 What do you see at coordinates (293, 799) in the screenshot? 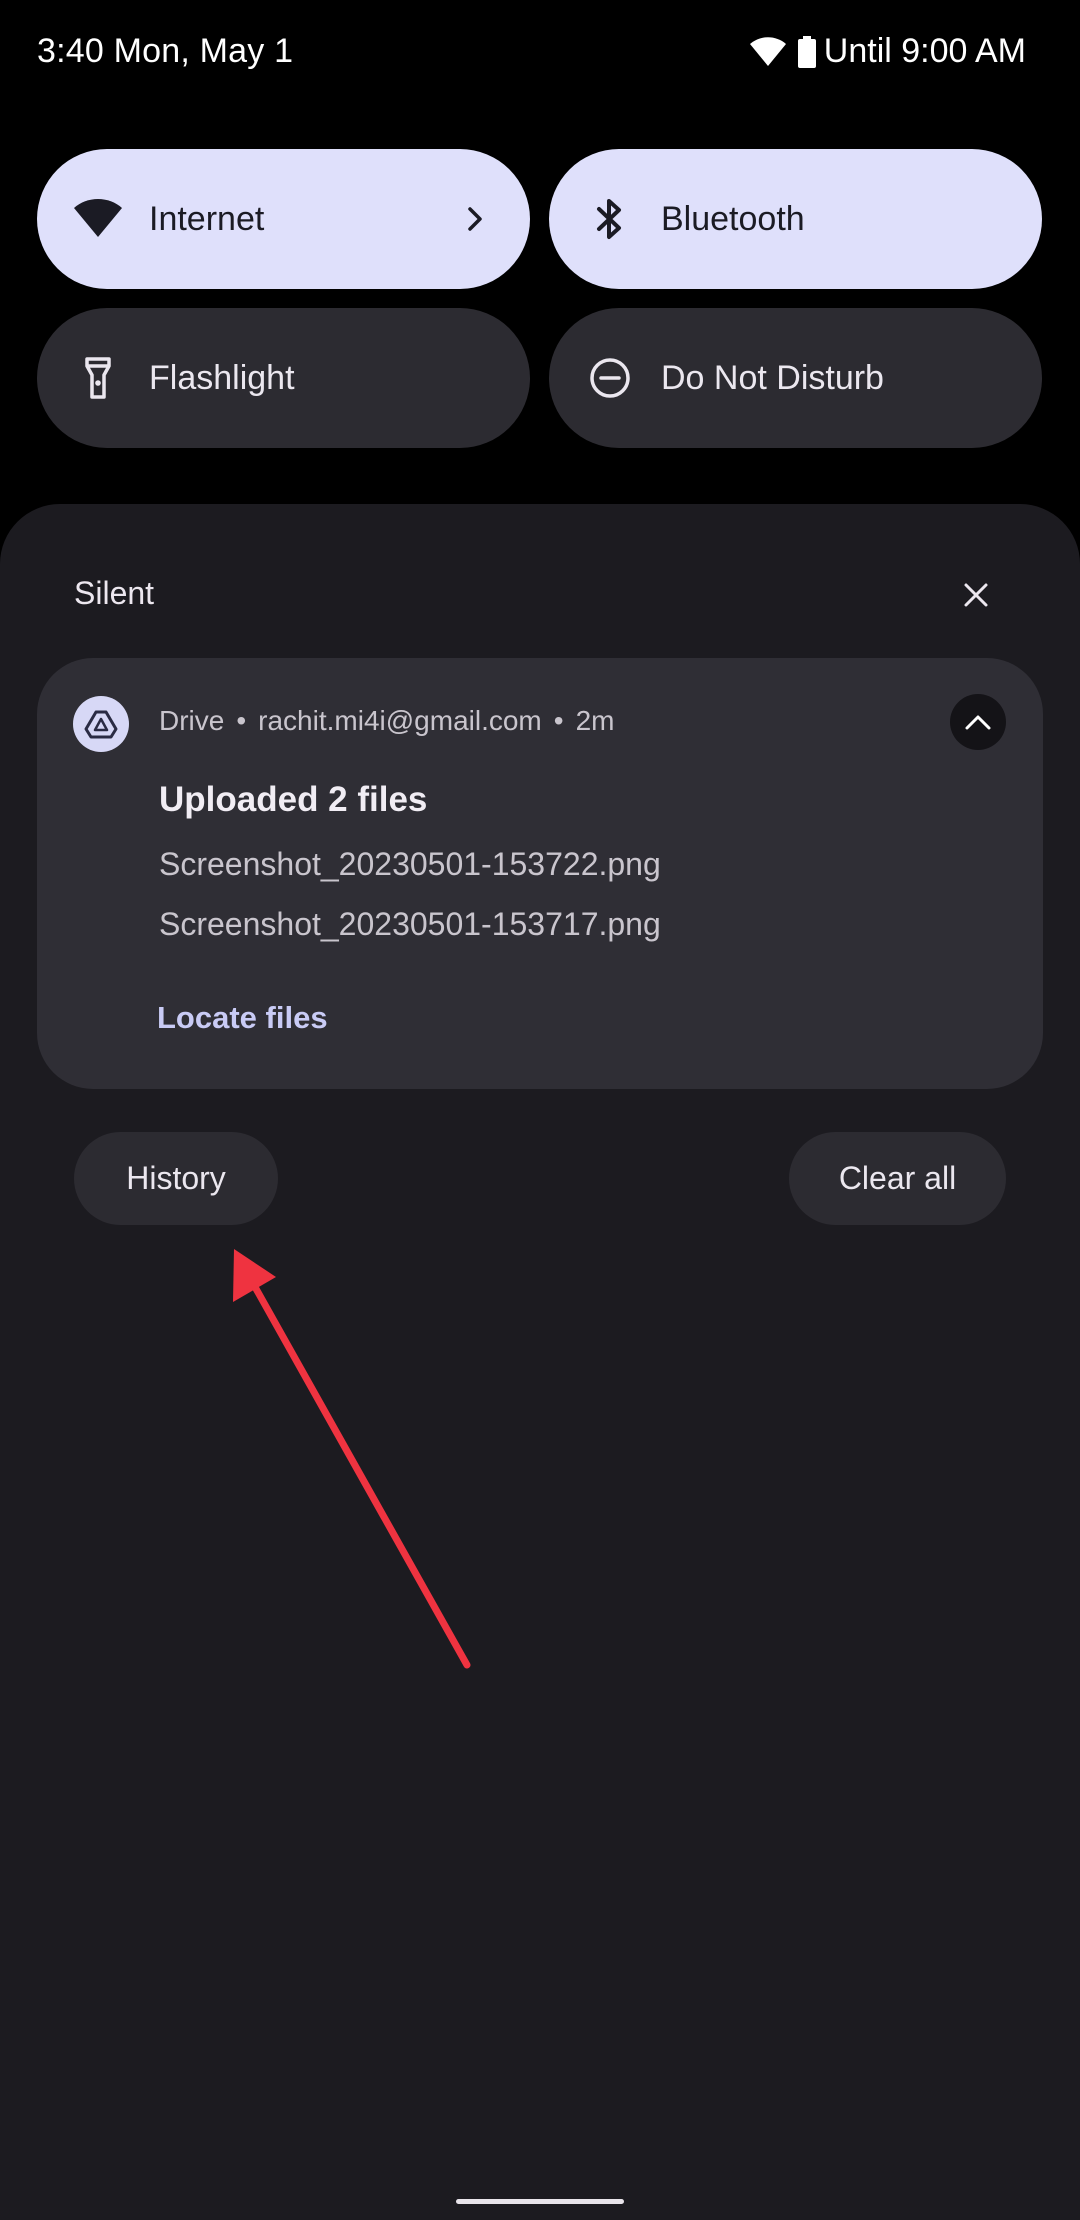
I see `notification-title: Uploaded 2 files` at bounding box center [293, 799].